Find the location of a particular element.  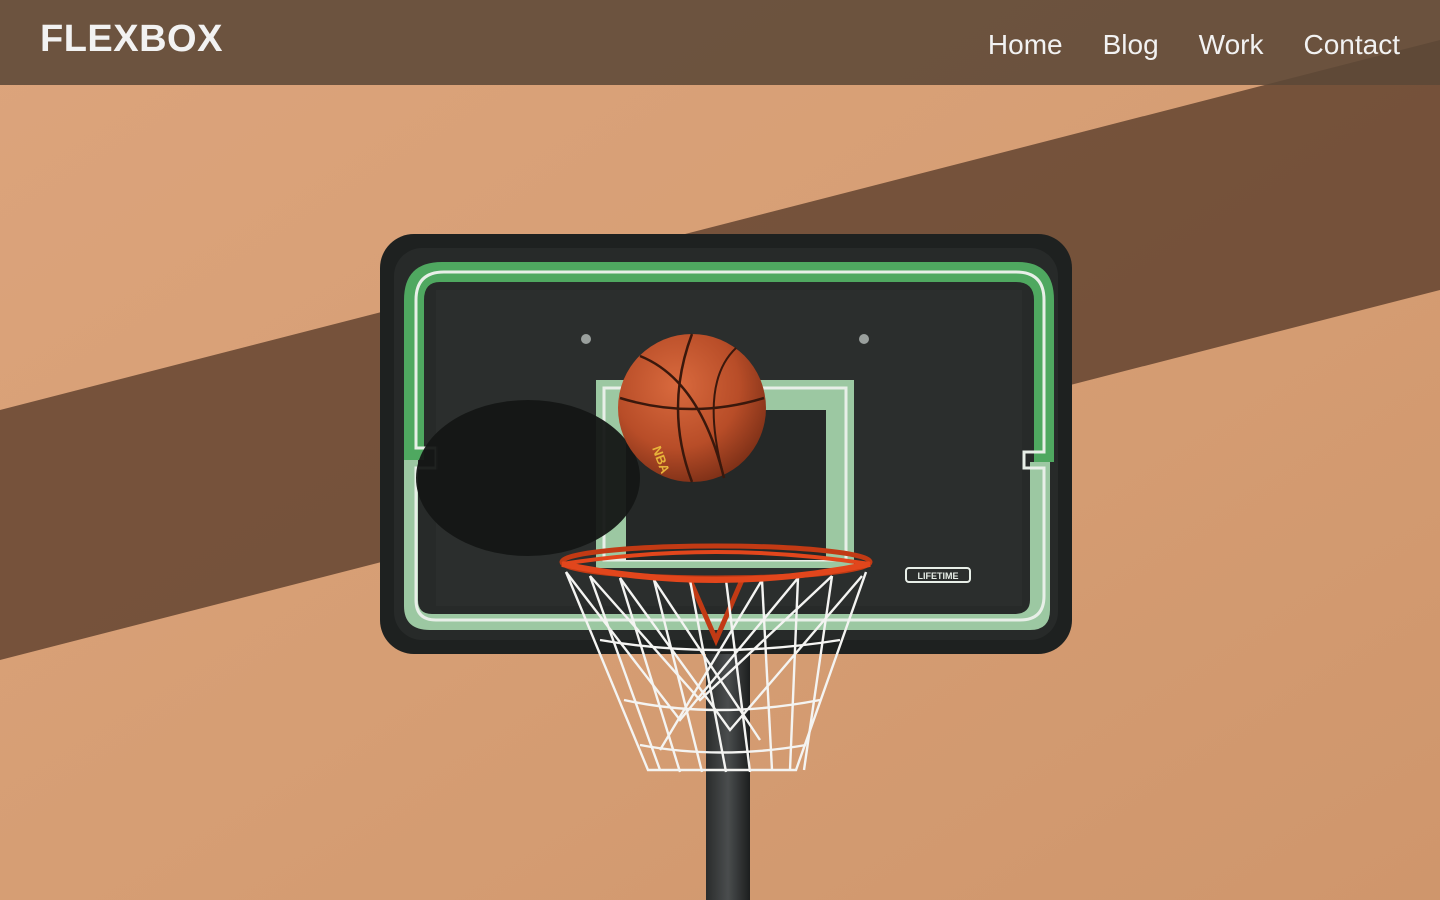

backboard-brand-text: LIFETIME is located at coordinates (938, 576).